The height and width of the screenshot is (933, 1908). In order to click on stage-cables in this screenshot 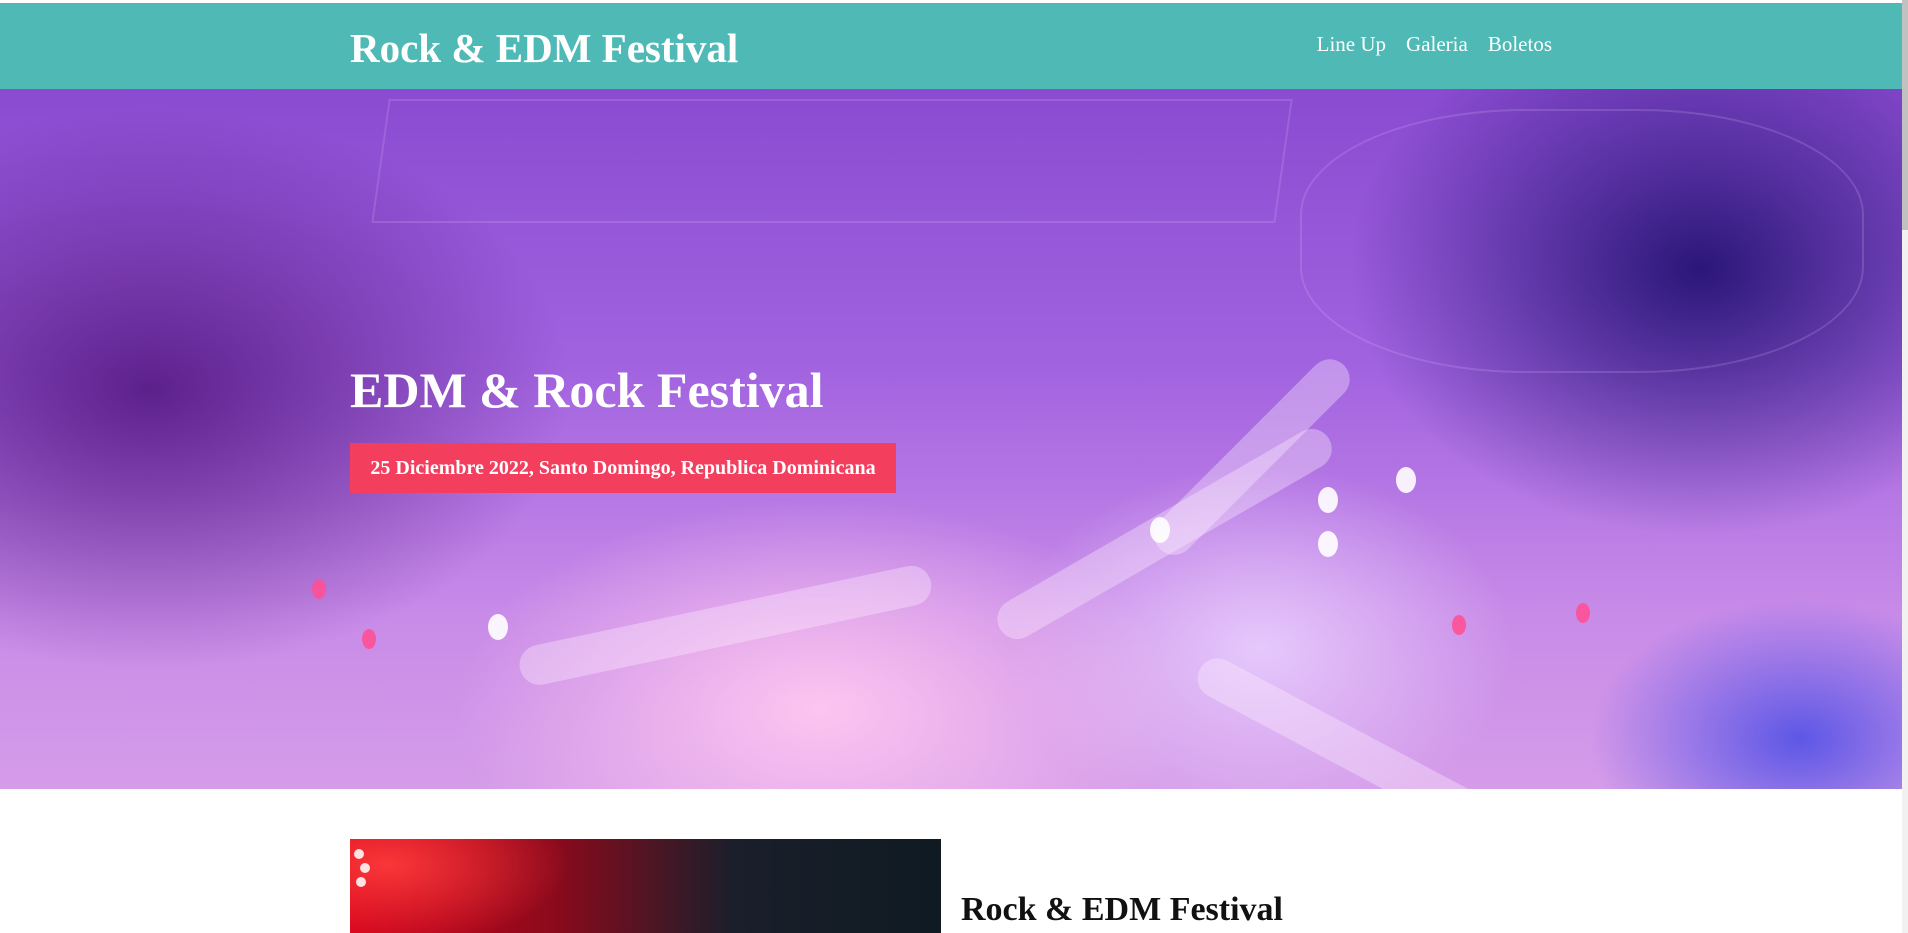, I will do `click(1582, 241)`.